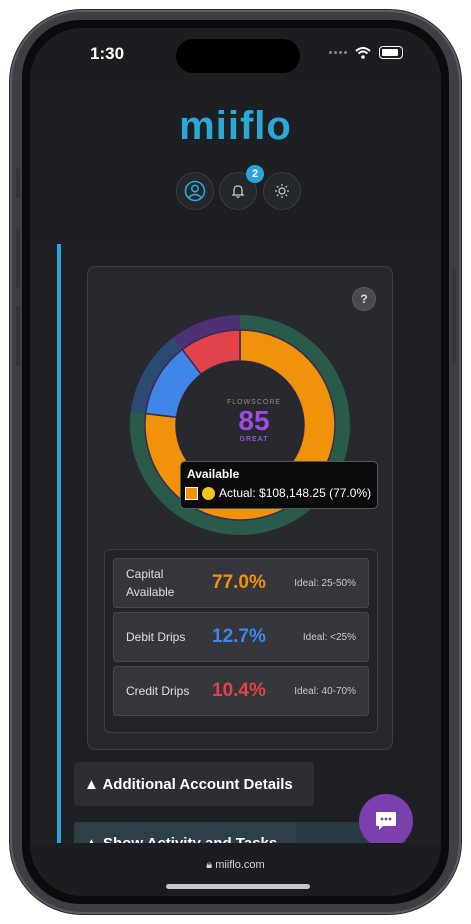 This screenshot has width=471, height=924. Describe the element at coordinates (158, 691) in the screenshot. I see `stat-label: Credit Drips` at that location.